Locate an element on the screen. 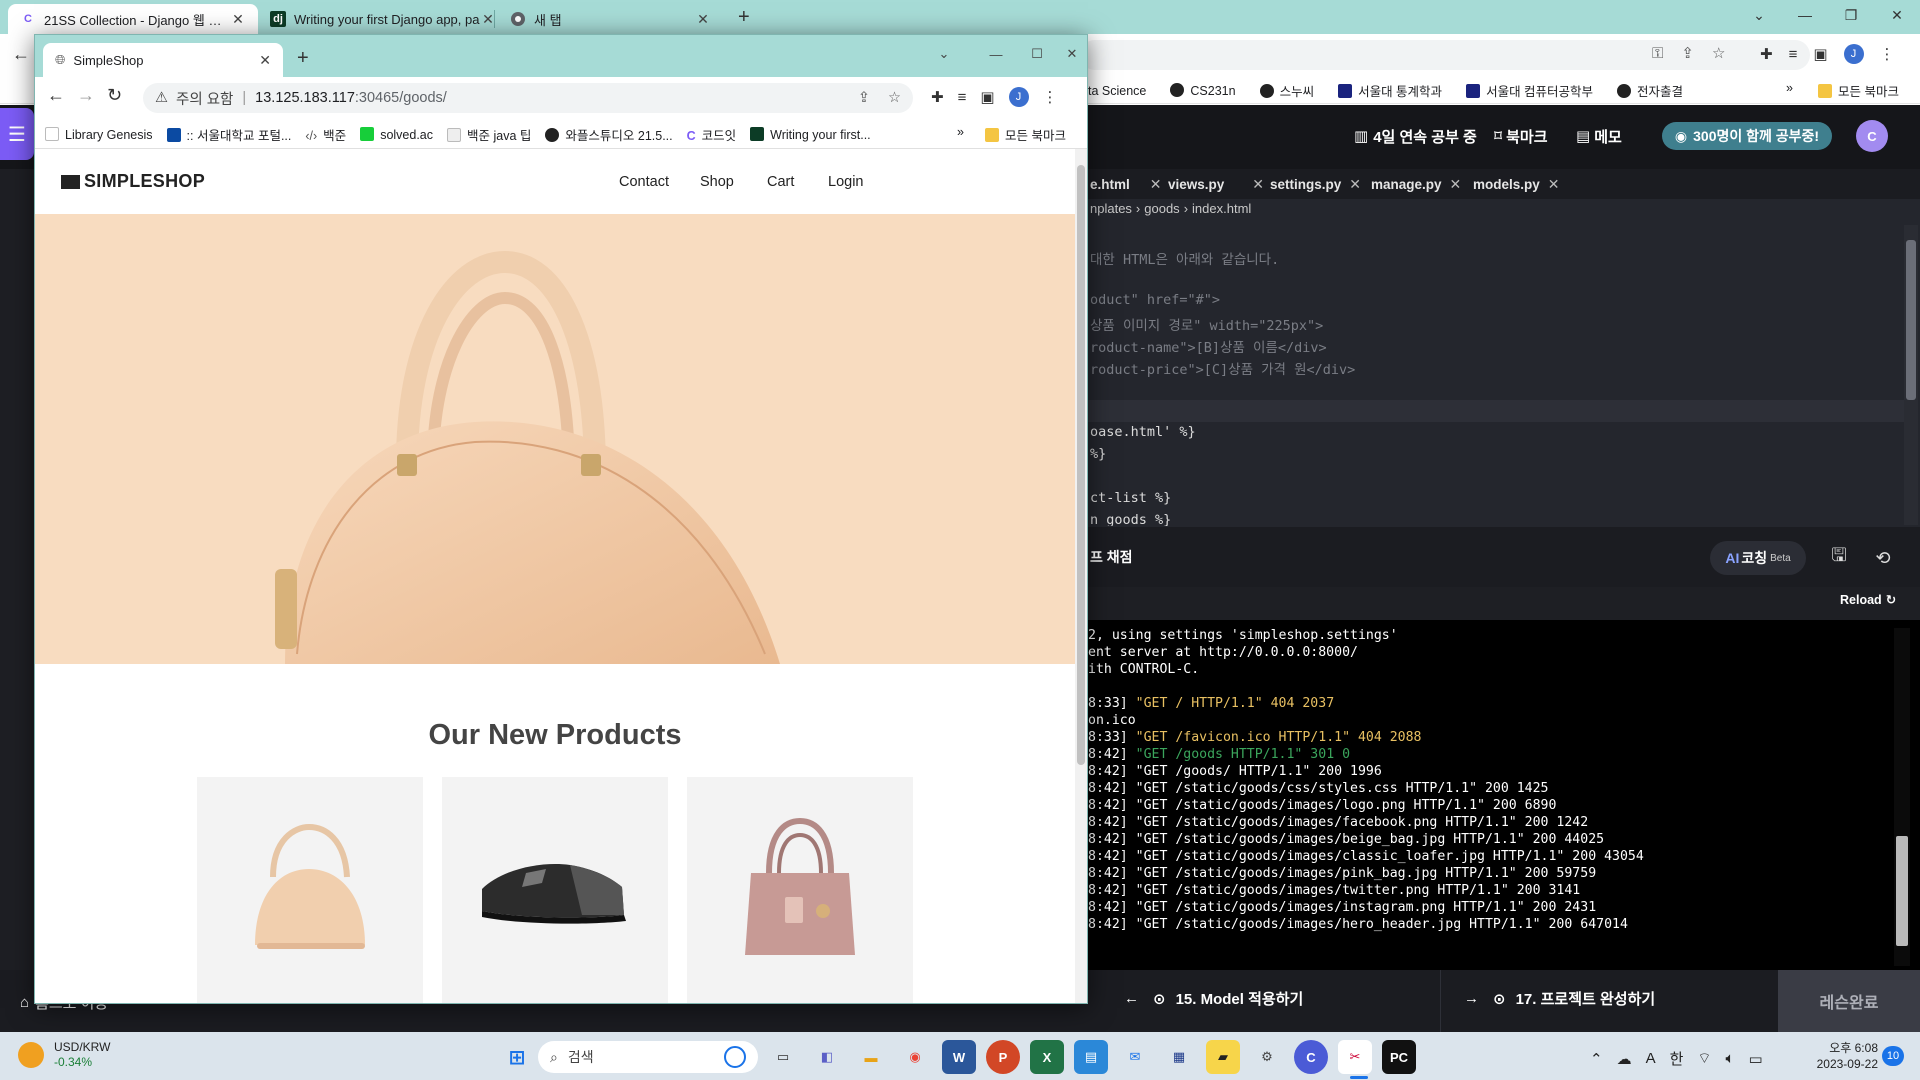 Image resolution: width=1920 pixels, height=1080 pixels. reload-icon: ↻ is located at coordinates (114, 95).